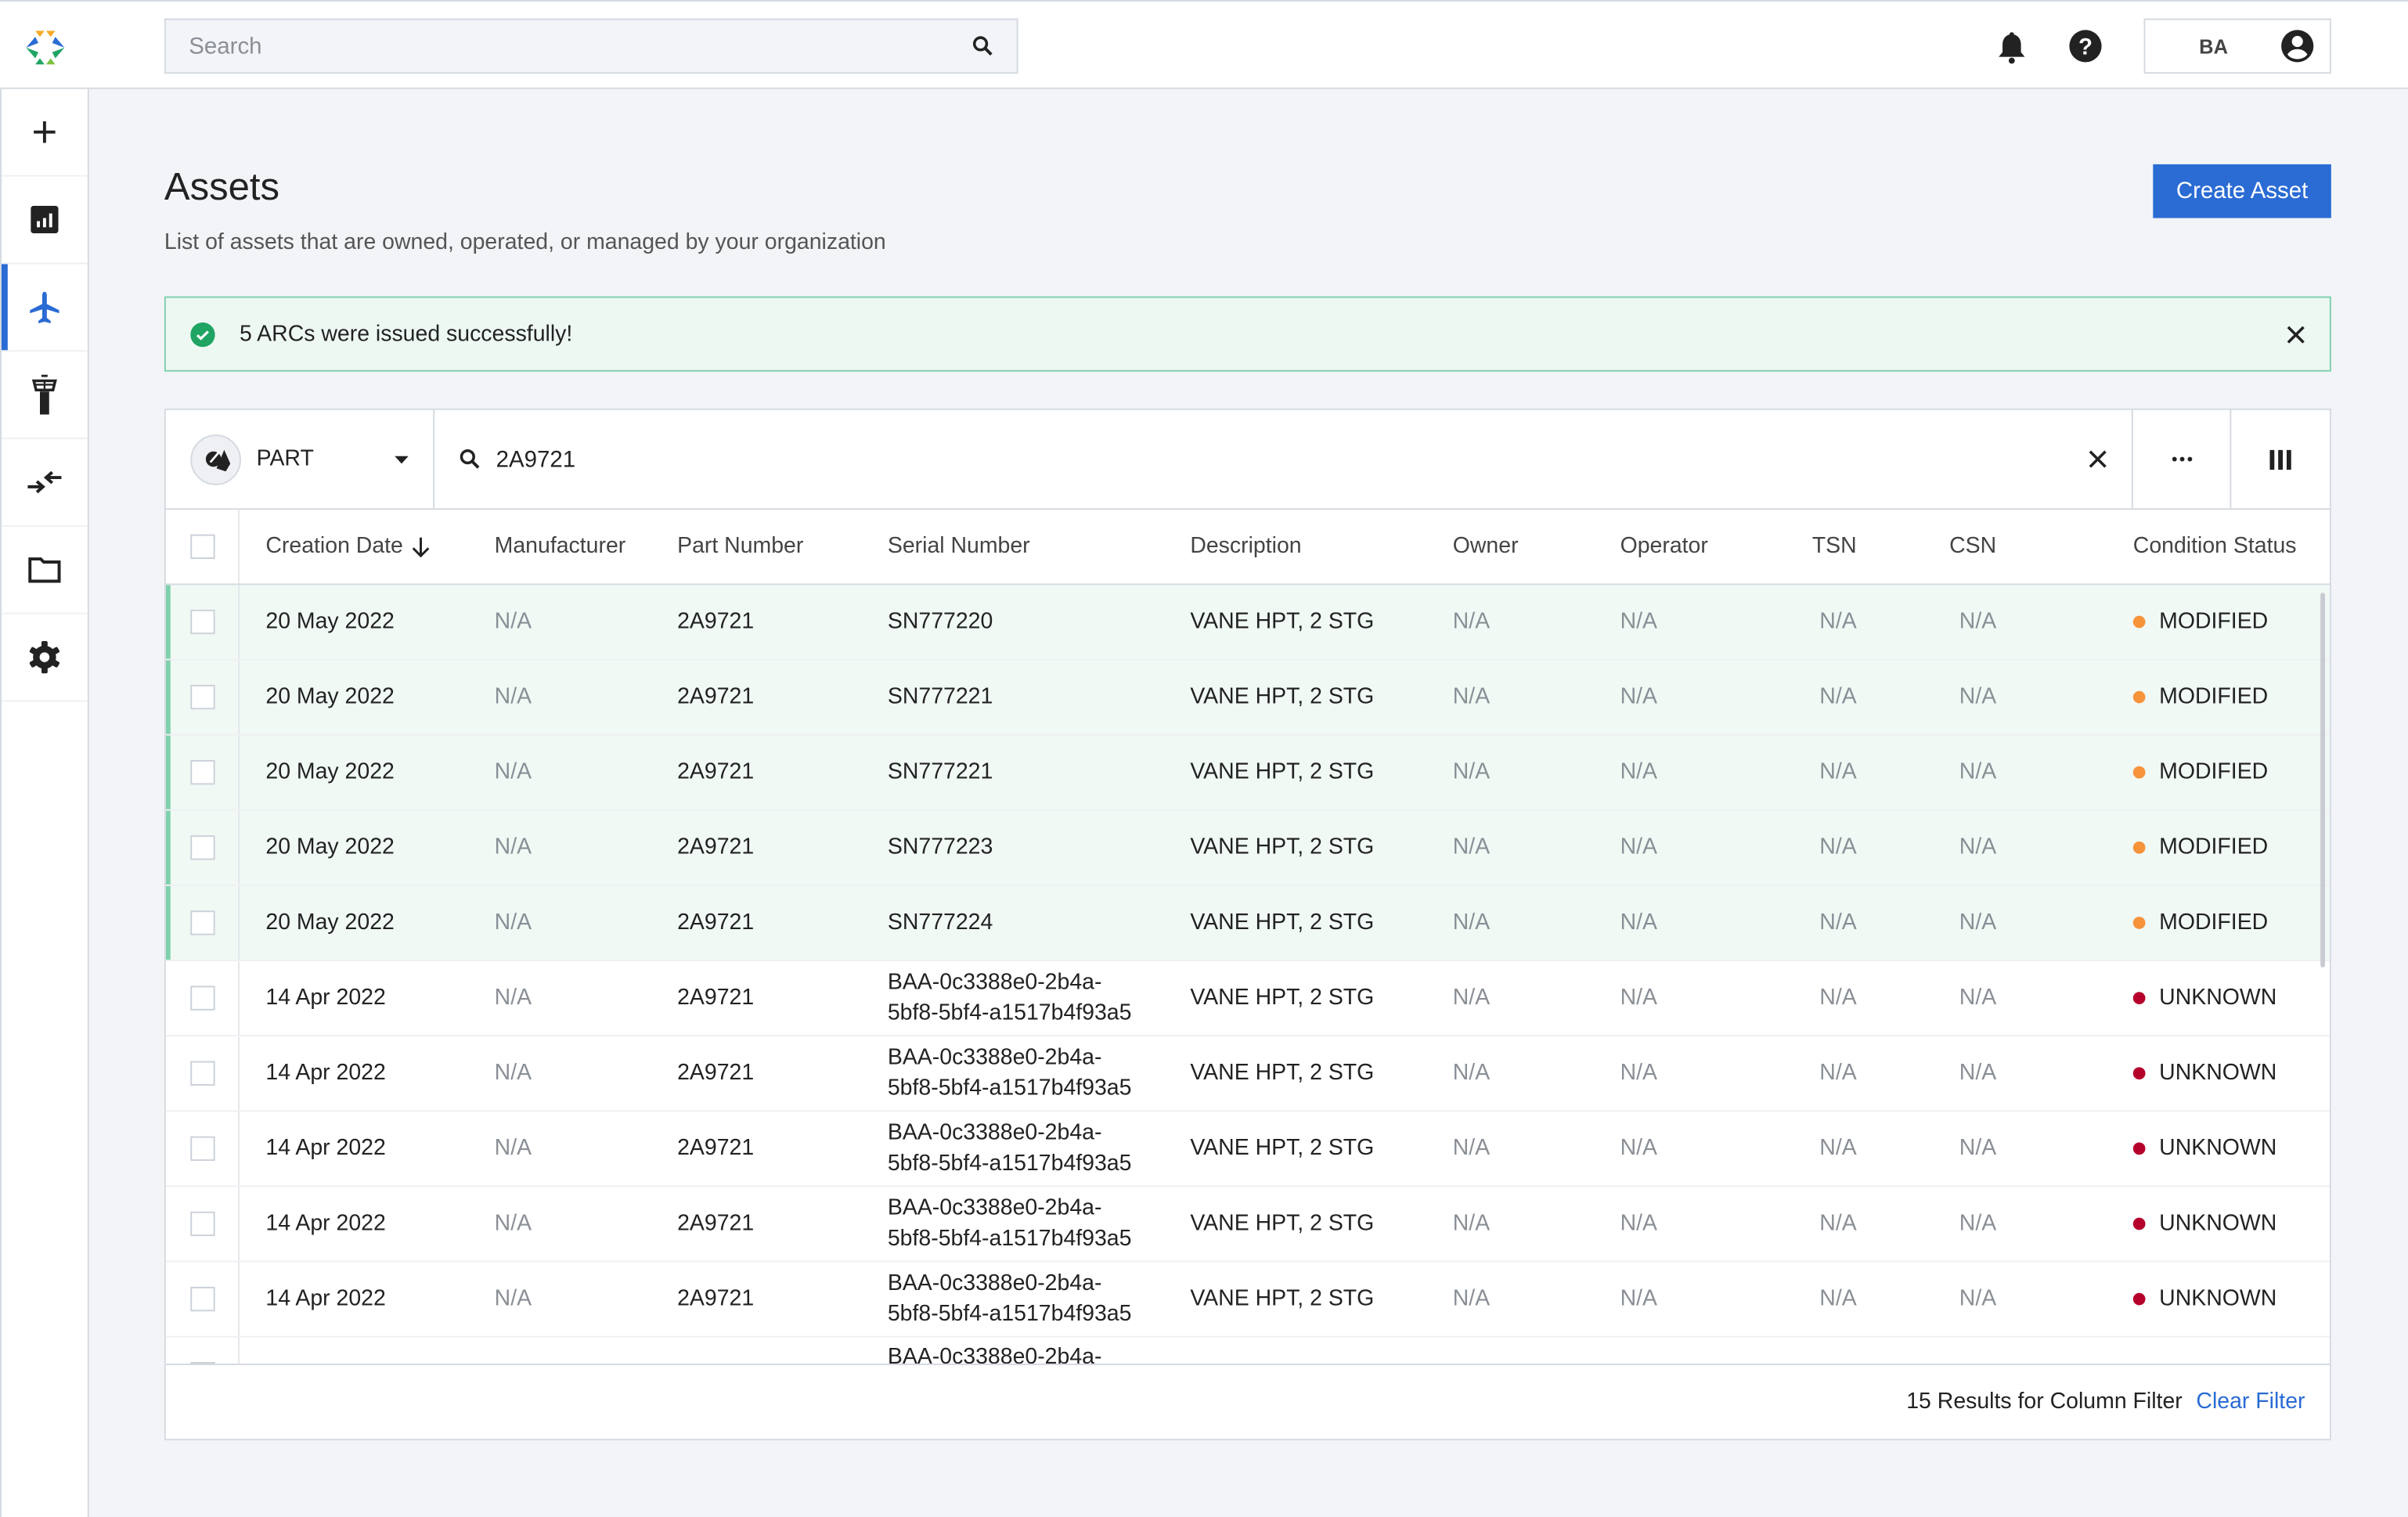 This screenshot has width=2408, height=1517. I want to click on cell-serial: BAA-0c3388e0-2b4a-, so click(994, 1356).